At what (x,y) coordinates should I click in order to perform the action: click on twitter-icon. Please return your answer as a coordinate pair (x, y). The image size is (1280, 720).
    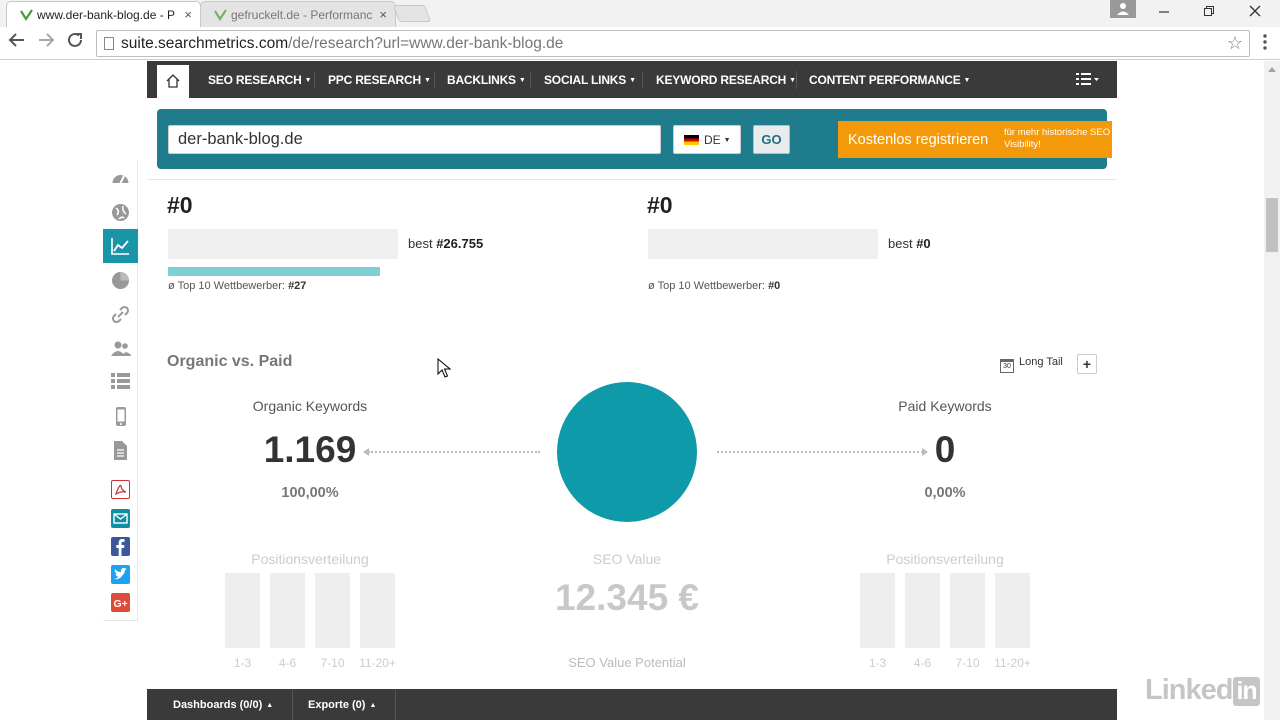
    Looking at the image, I should click on (120, 573).